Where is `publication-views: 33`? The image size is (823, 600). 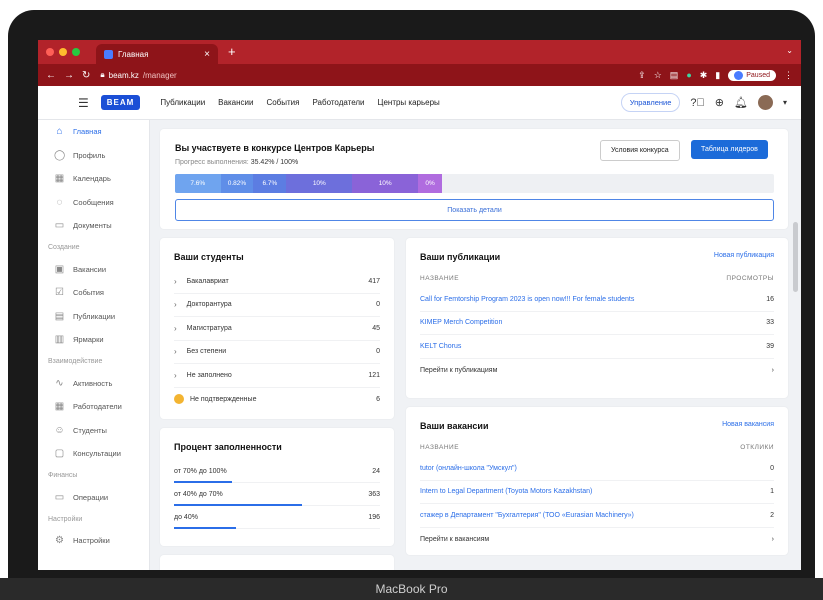 publication-views: 33 is located at coordinates (770, 323).